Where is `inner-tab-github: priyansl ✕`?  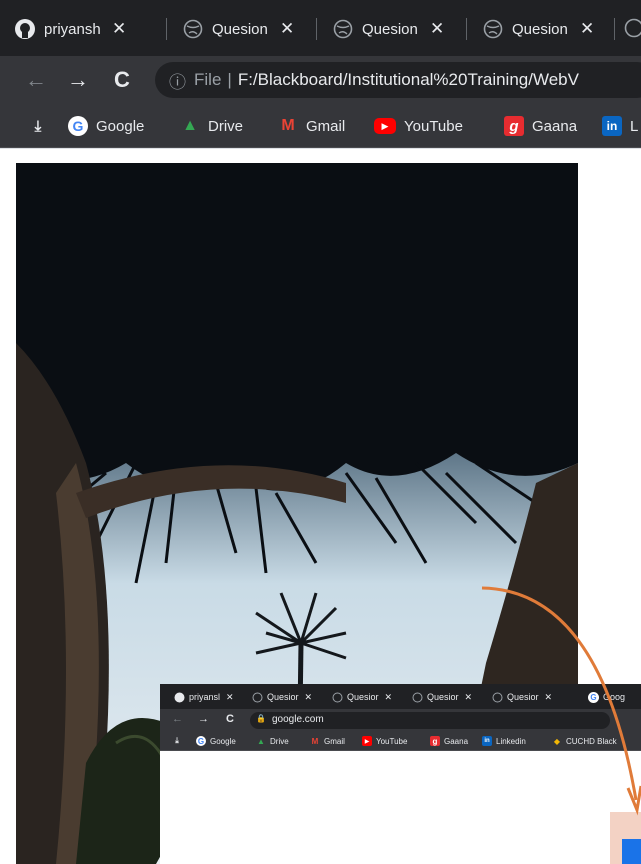 inner-tab-github: priyansl ✕ is located at coordinates (204, 697).